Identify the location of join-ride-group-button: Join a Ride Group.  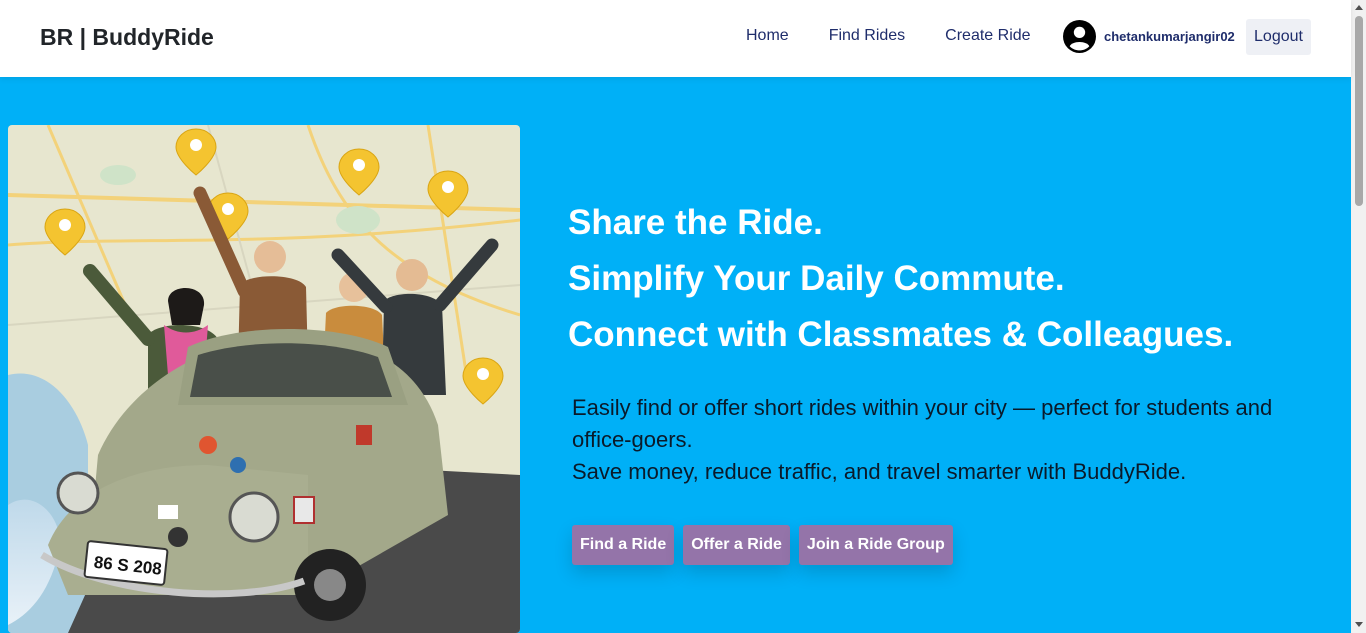
(875, 545).